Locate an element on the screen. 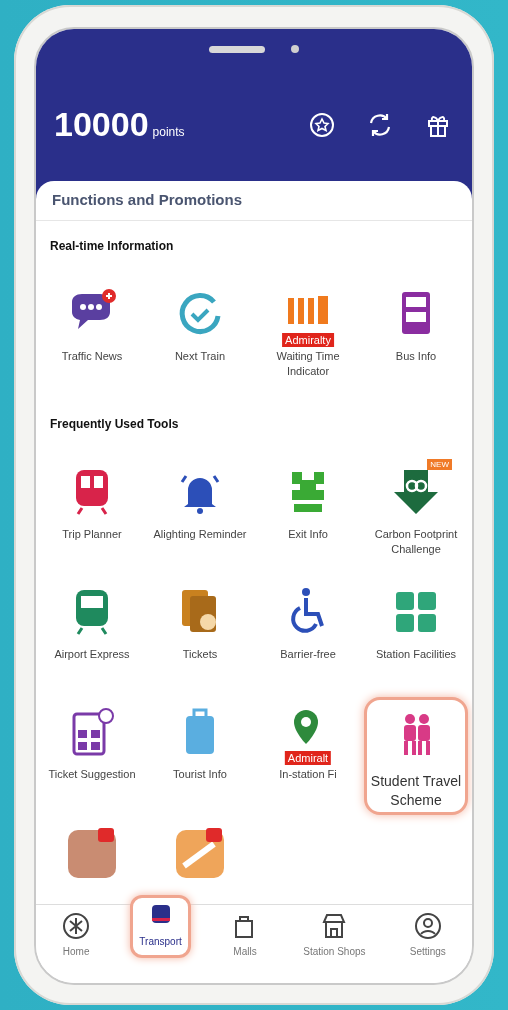 The height and width of the screenshot is (1010, 508). function-tile: Barrier-free is located at coordinates (308, 637).